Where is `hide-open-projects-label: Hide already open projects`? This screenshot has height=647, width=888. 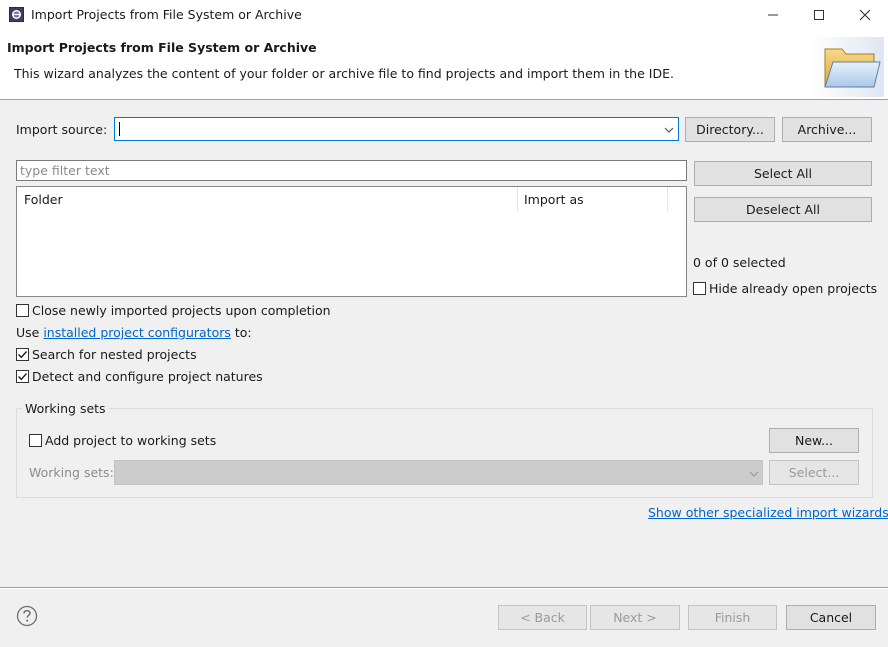
hide-open-projects-label: Hide already open projects is located at coordinates (793, 288).